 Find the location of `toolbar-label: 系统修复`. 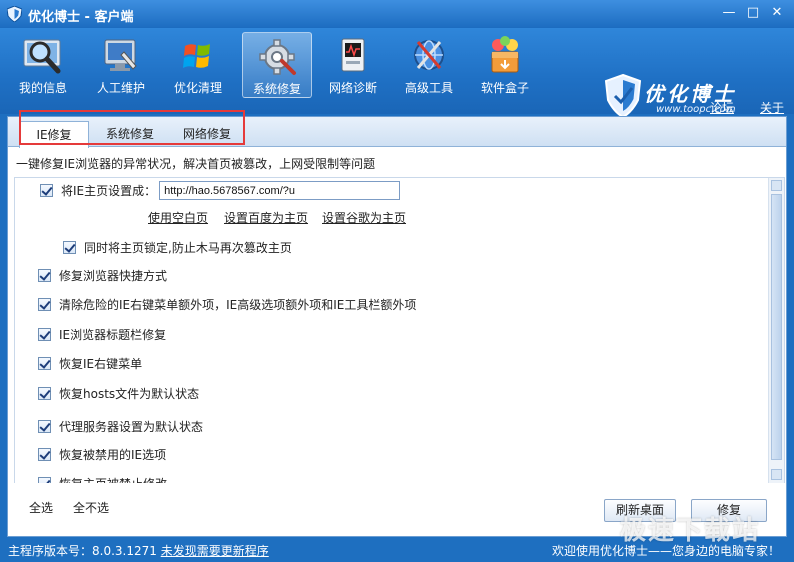

toolbar-label: 系统修复 is located at coordinates (276, 89).